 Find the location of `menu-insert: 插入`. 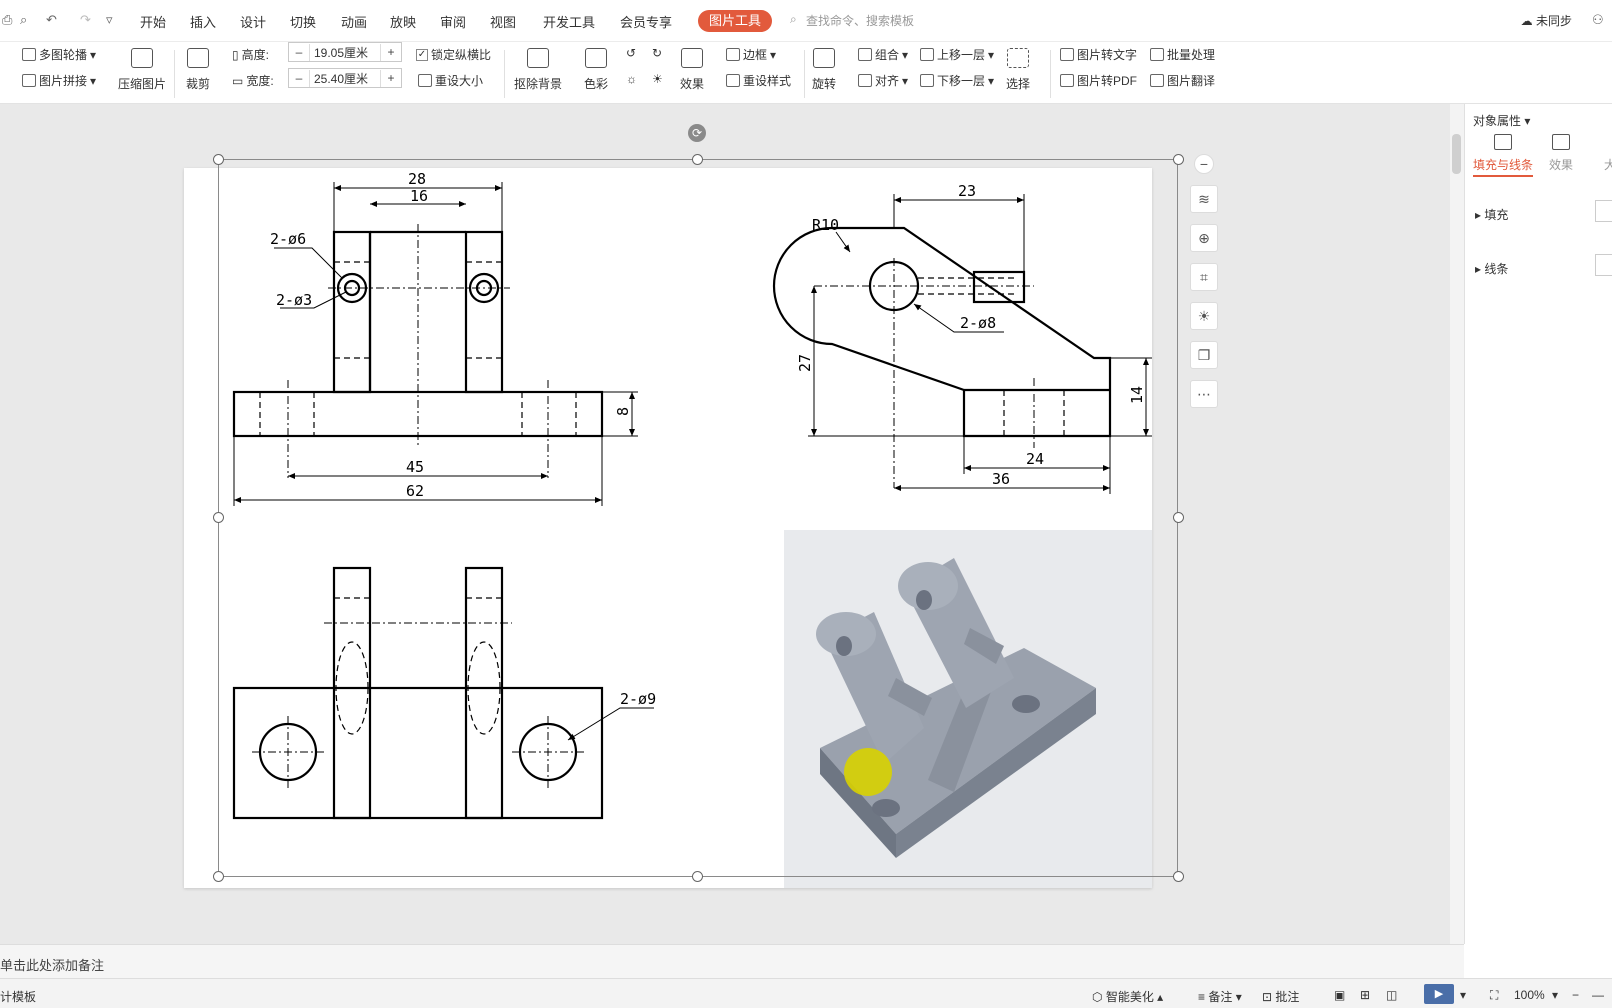

menu-insert: 插入 is located at coordinates (203, 21).